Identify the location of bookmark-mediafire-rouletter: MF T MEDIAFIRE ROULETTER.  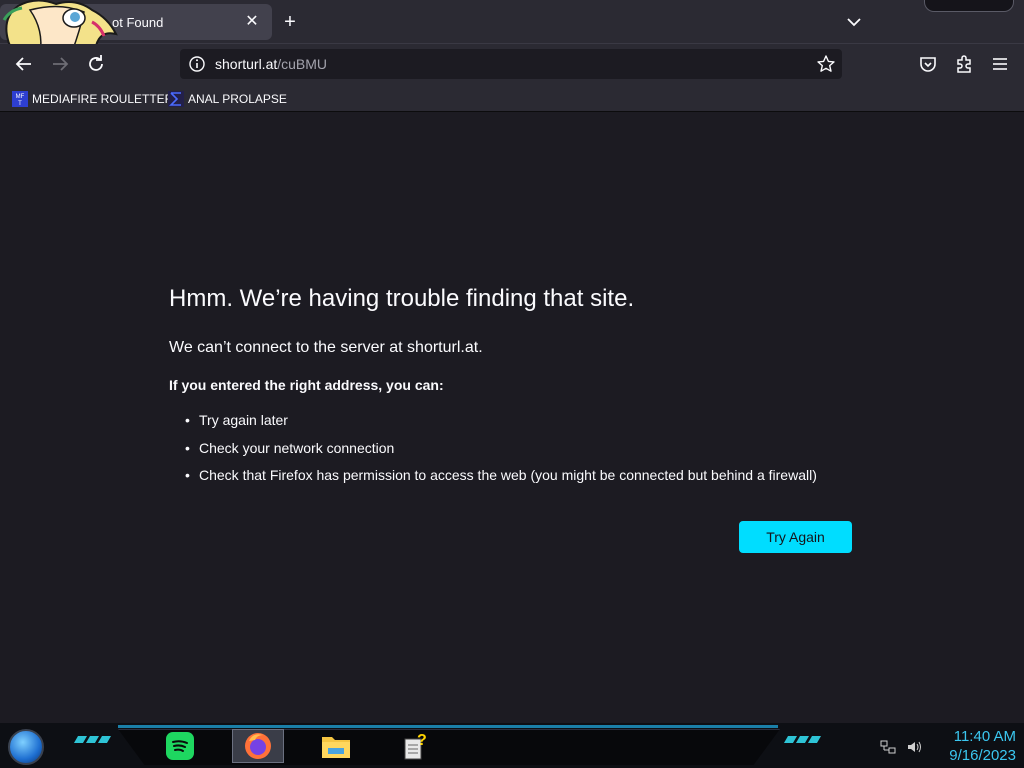
(92, 99).